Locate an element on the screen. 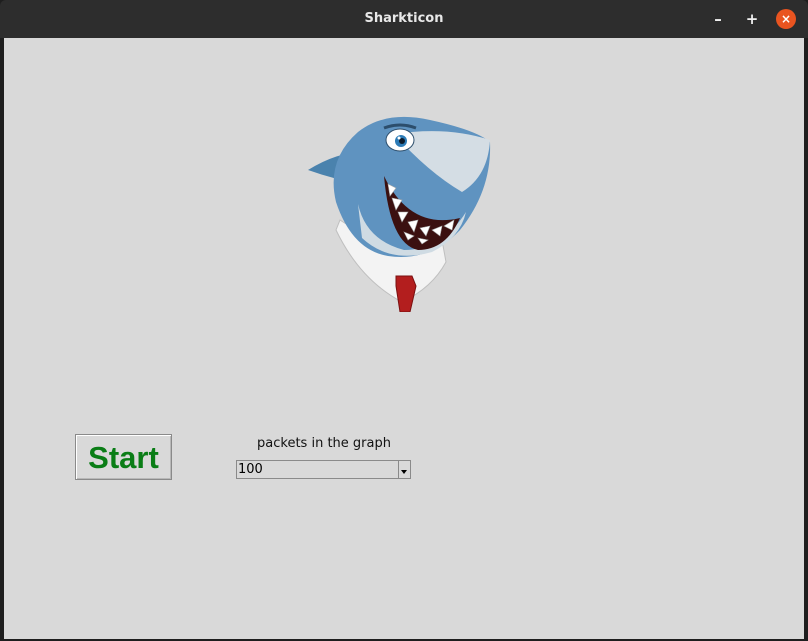  window-title: Sharkticon is located at coordinates (404, 18).